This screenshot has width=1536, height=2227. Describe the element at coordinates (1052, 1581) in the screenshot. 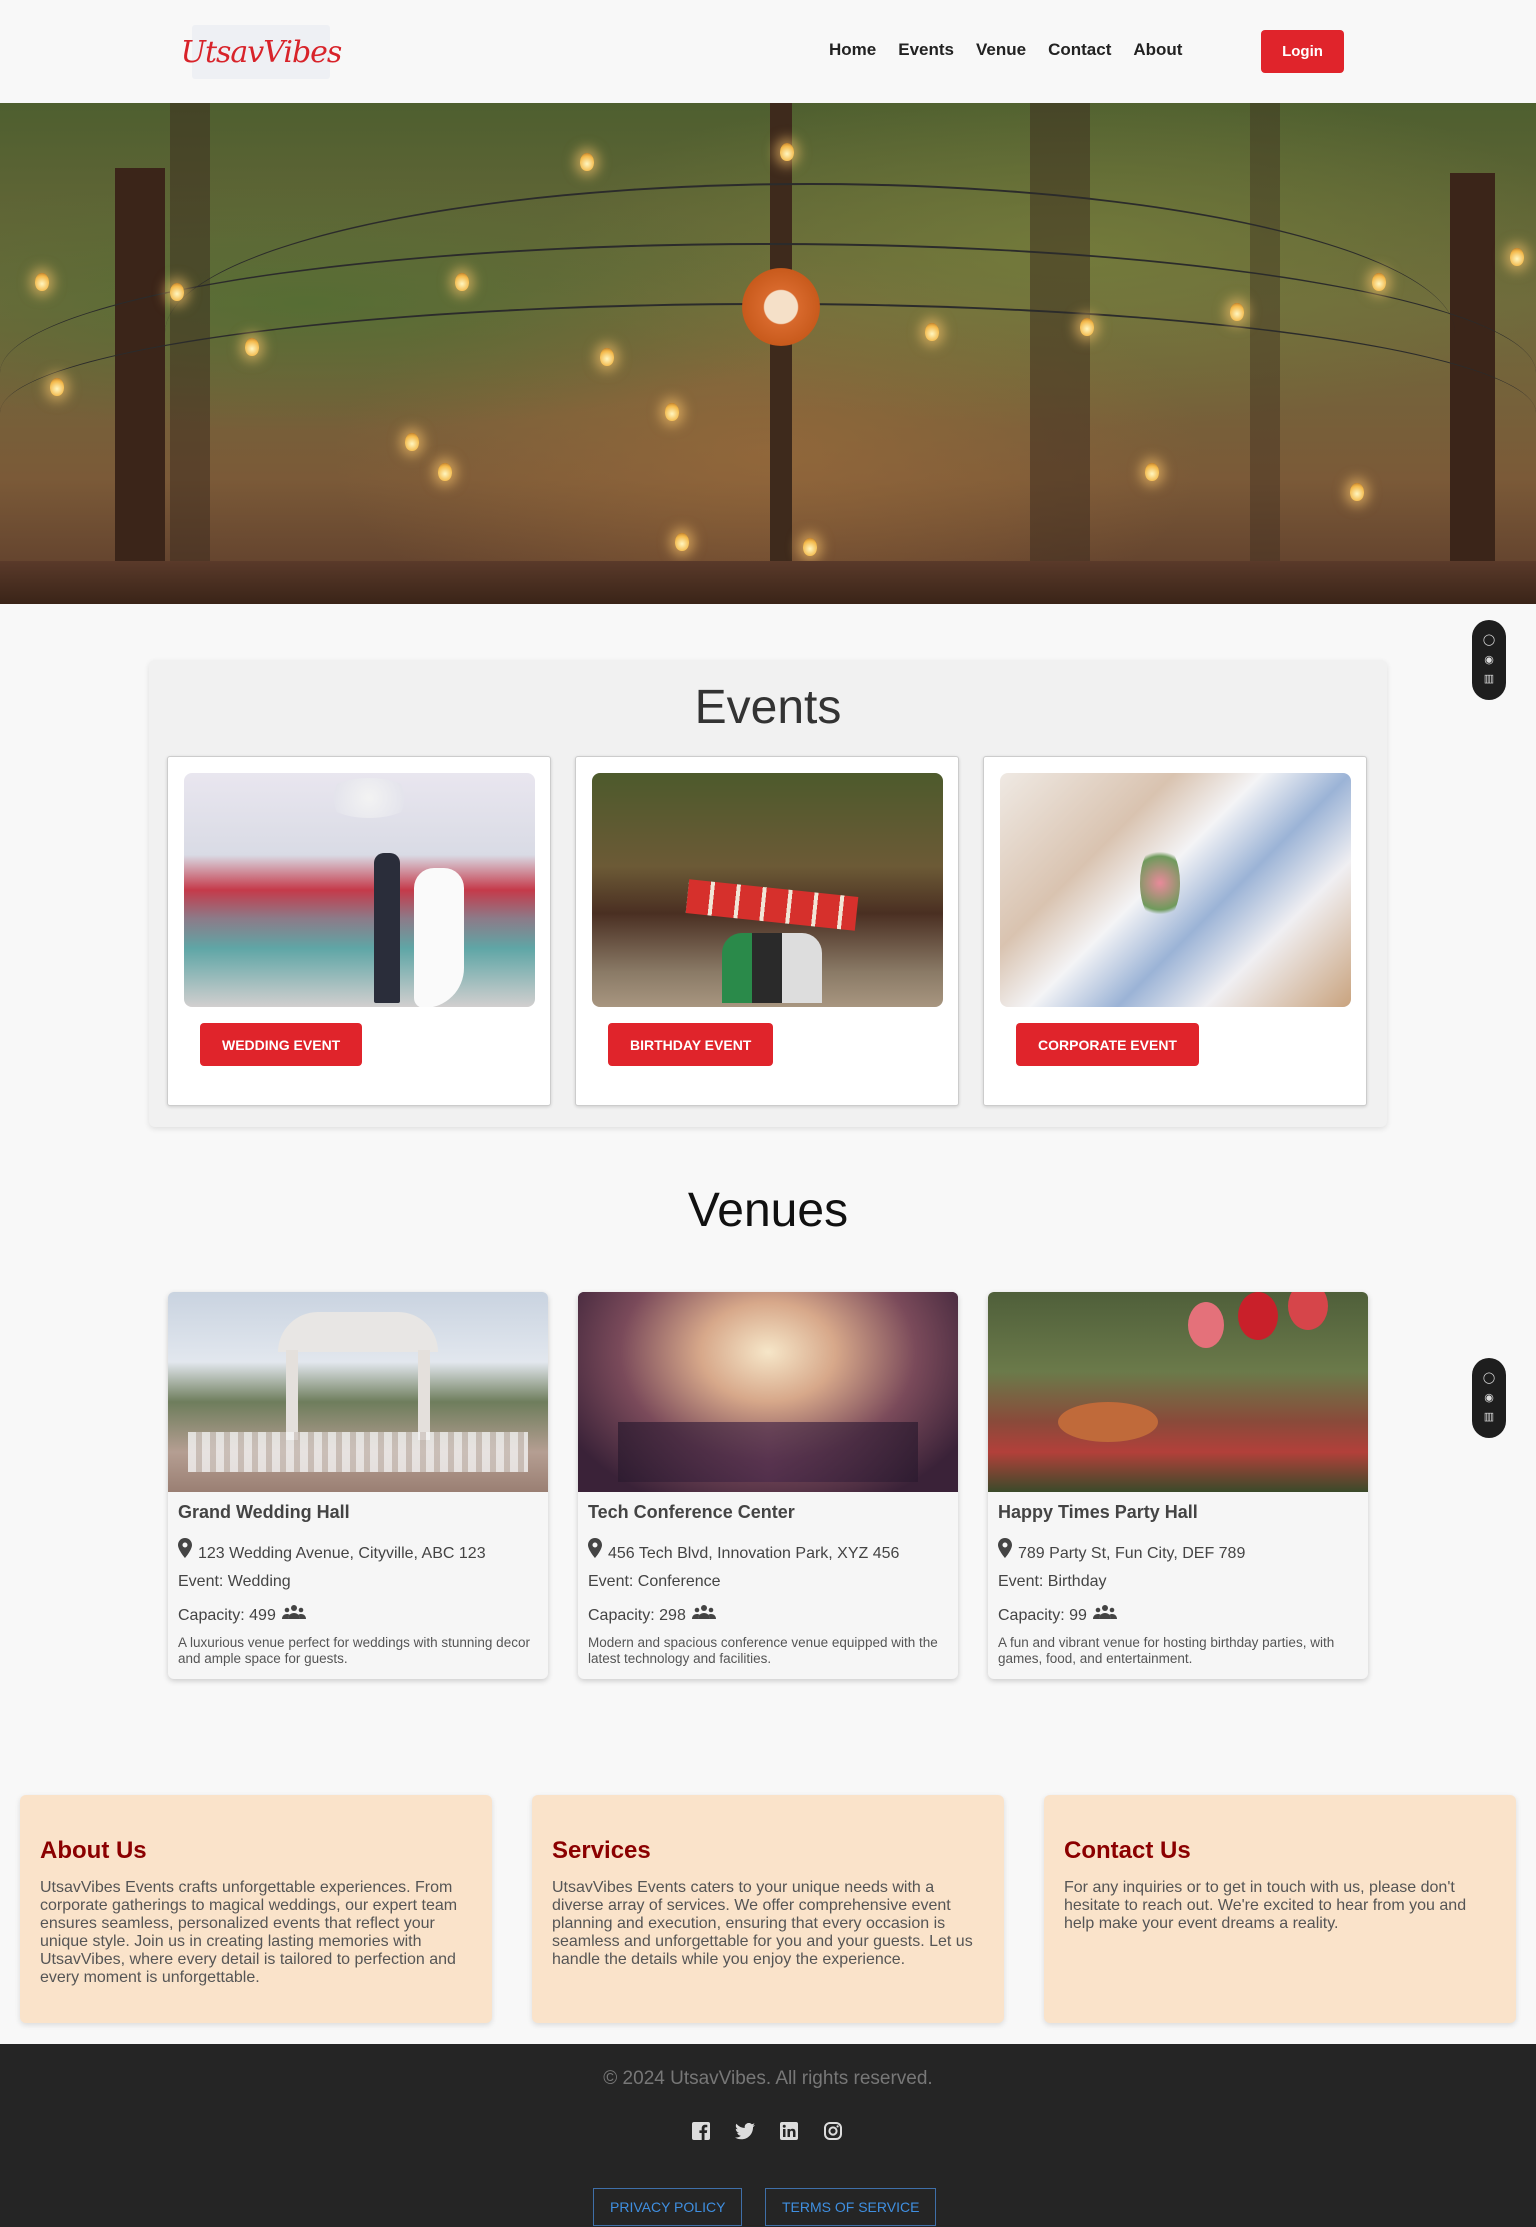

I see `venue-event-type: Event: Birthday` at that location.